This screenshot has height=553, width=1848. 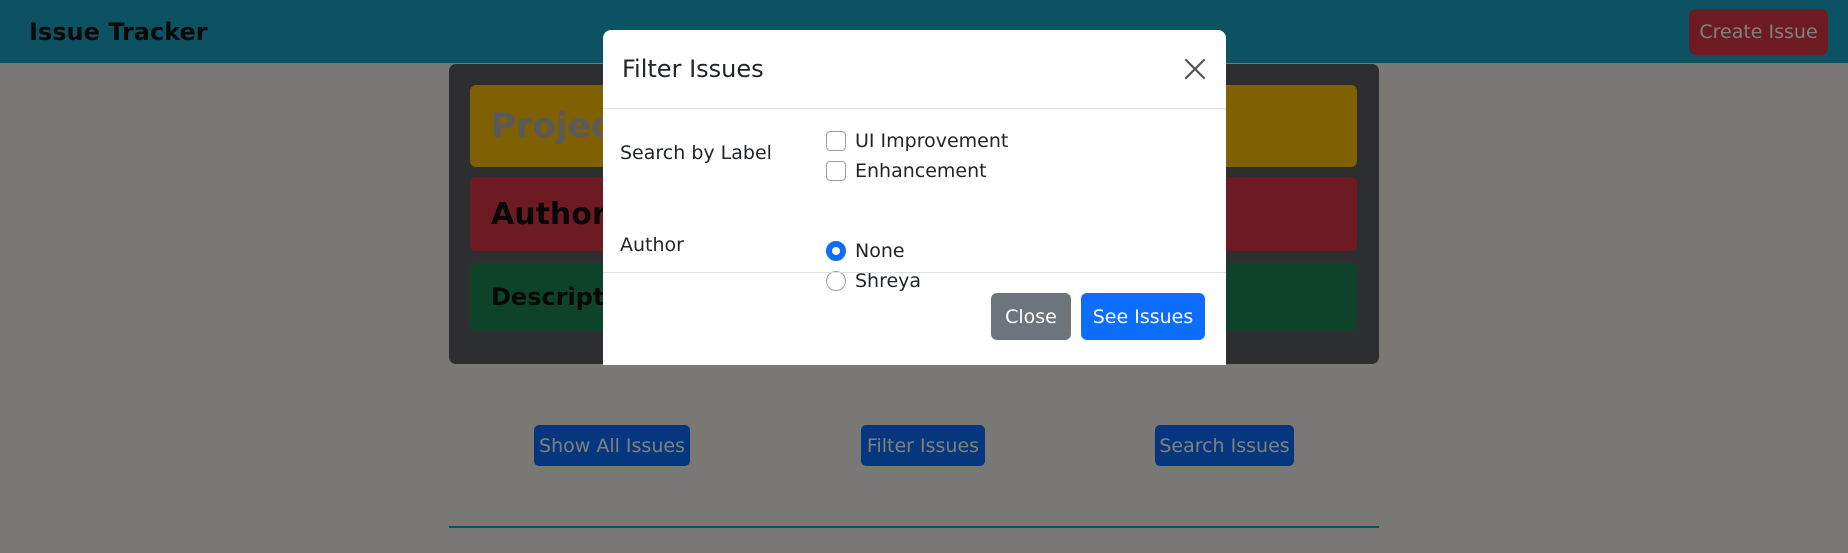 What do you see at coordinates (1195, 69) in the screenshot?
I see `close-icon` at bounding box center [1195, 69].